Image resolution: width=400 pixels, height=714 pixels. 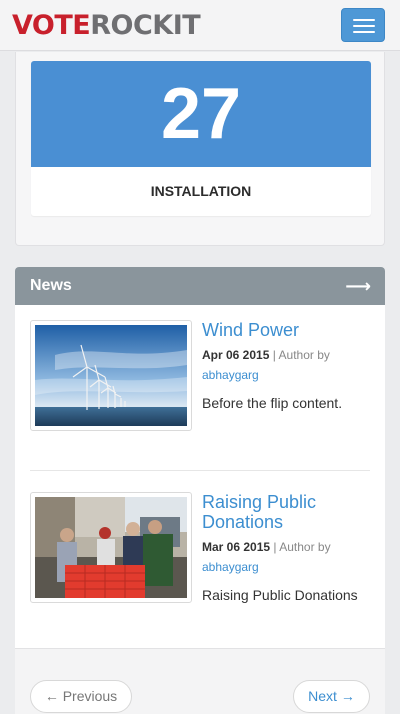 I want to click on news-item-excerpt: Raising Public Donations, so click(x=280, y=595).